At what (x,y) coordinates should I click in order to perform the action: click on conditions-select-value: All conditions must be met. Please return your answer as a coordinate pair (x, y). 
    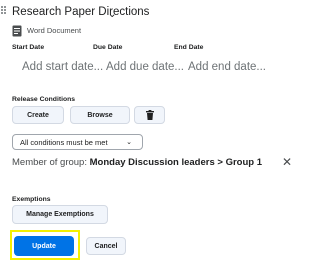
    Looking at the image, I should click on (64, 142).